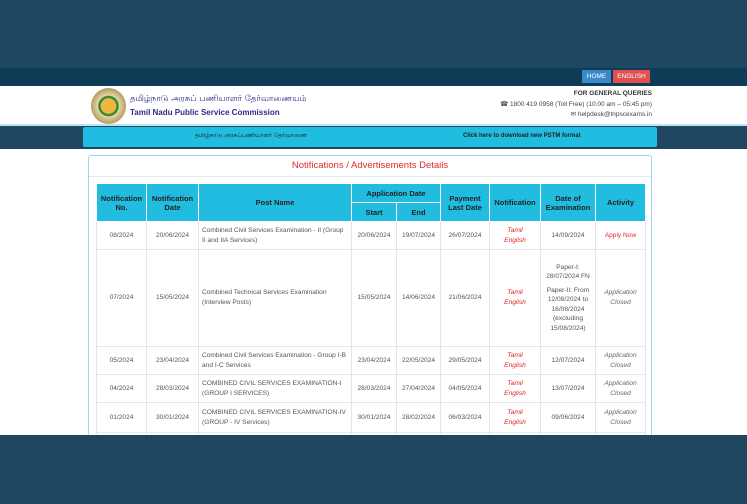 This screenshot has width=747, height=504. What do you see at coordinates (373, 77) in the screenshot?
I see `top-nav: HOME ENGLISH` at bounding box center [373, 77].